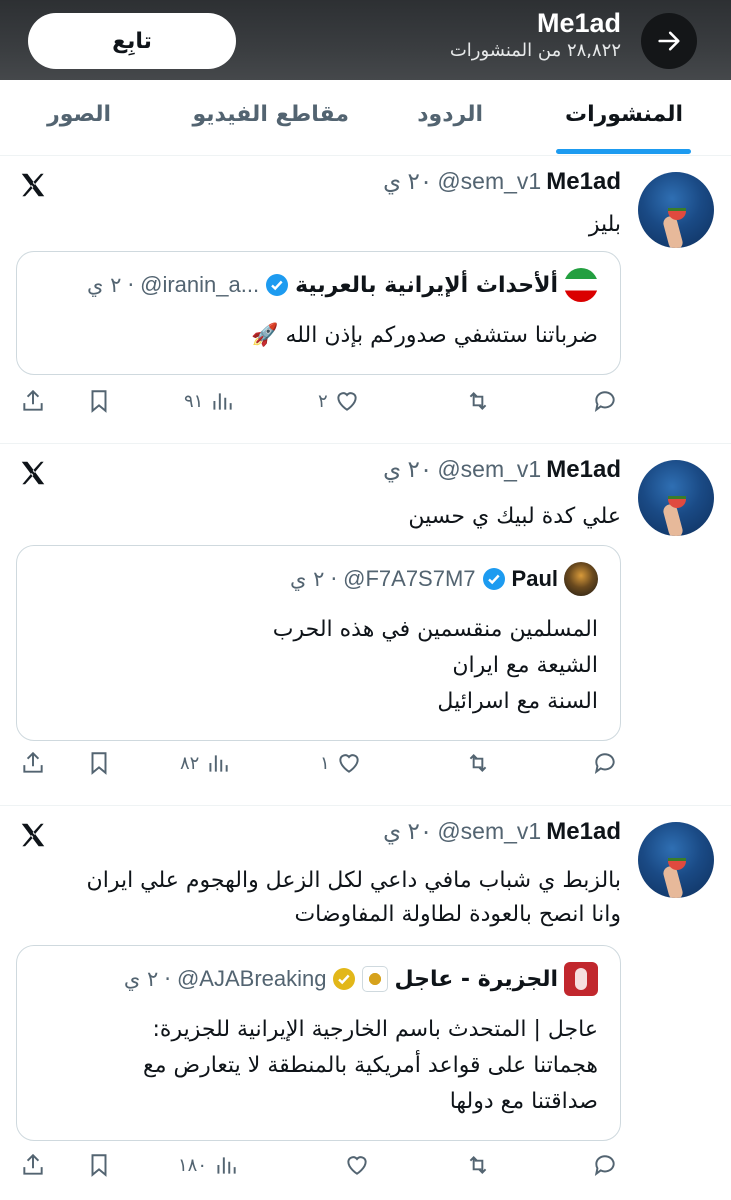 The width and height of the screenshot is (731, 1200). Describe the element at coordinates (624, 114) in the screenshot. I see `tab-posts: المنشورات` at that location.